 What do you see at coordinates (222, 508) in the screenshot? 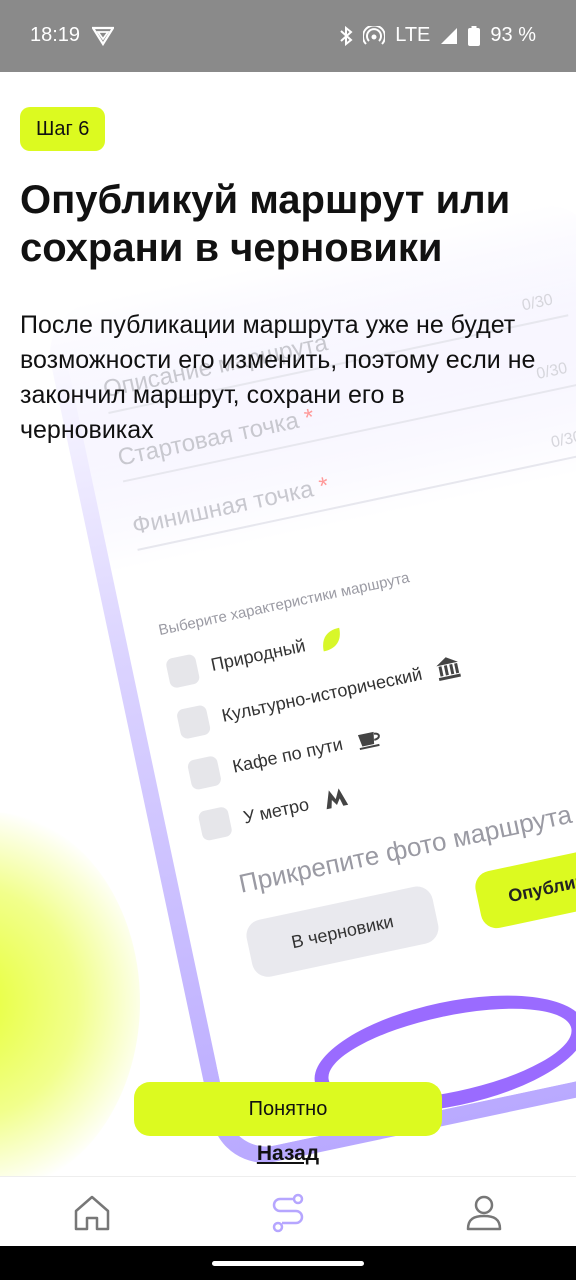
I see `mock-field-label: Финишная точка` at bounding box center [222, 508].